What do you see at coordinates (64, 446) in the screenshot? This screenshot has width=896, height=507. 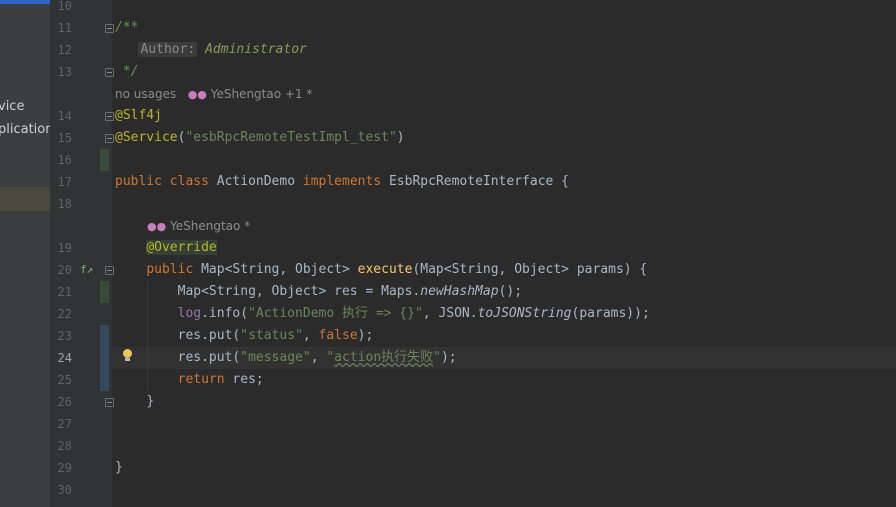 I see `line-number: 28` at bounding box center [64, 446].